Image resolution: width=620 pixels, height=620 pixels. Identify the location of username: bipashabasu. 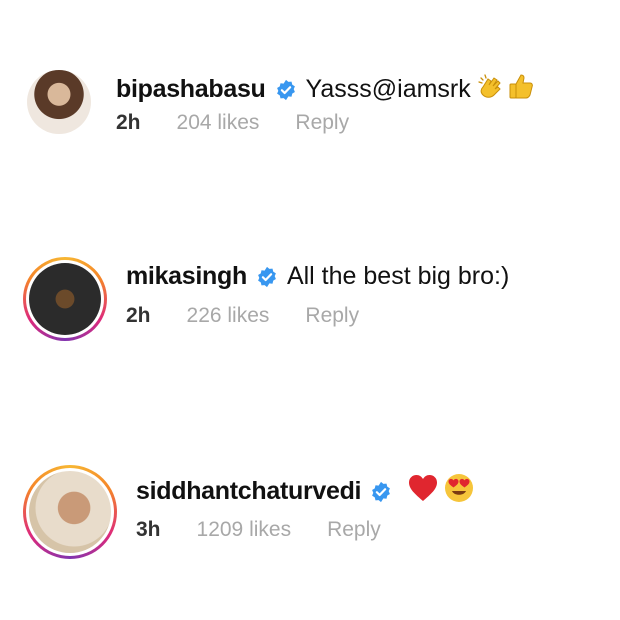
(191, 89).